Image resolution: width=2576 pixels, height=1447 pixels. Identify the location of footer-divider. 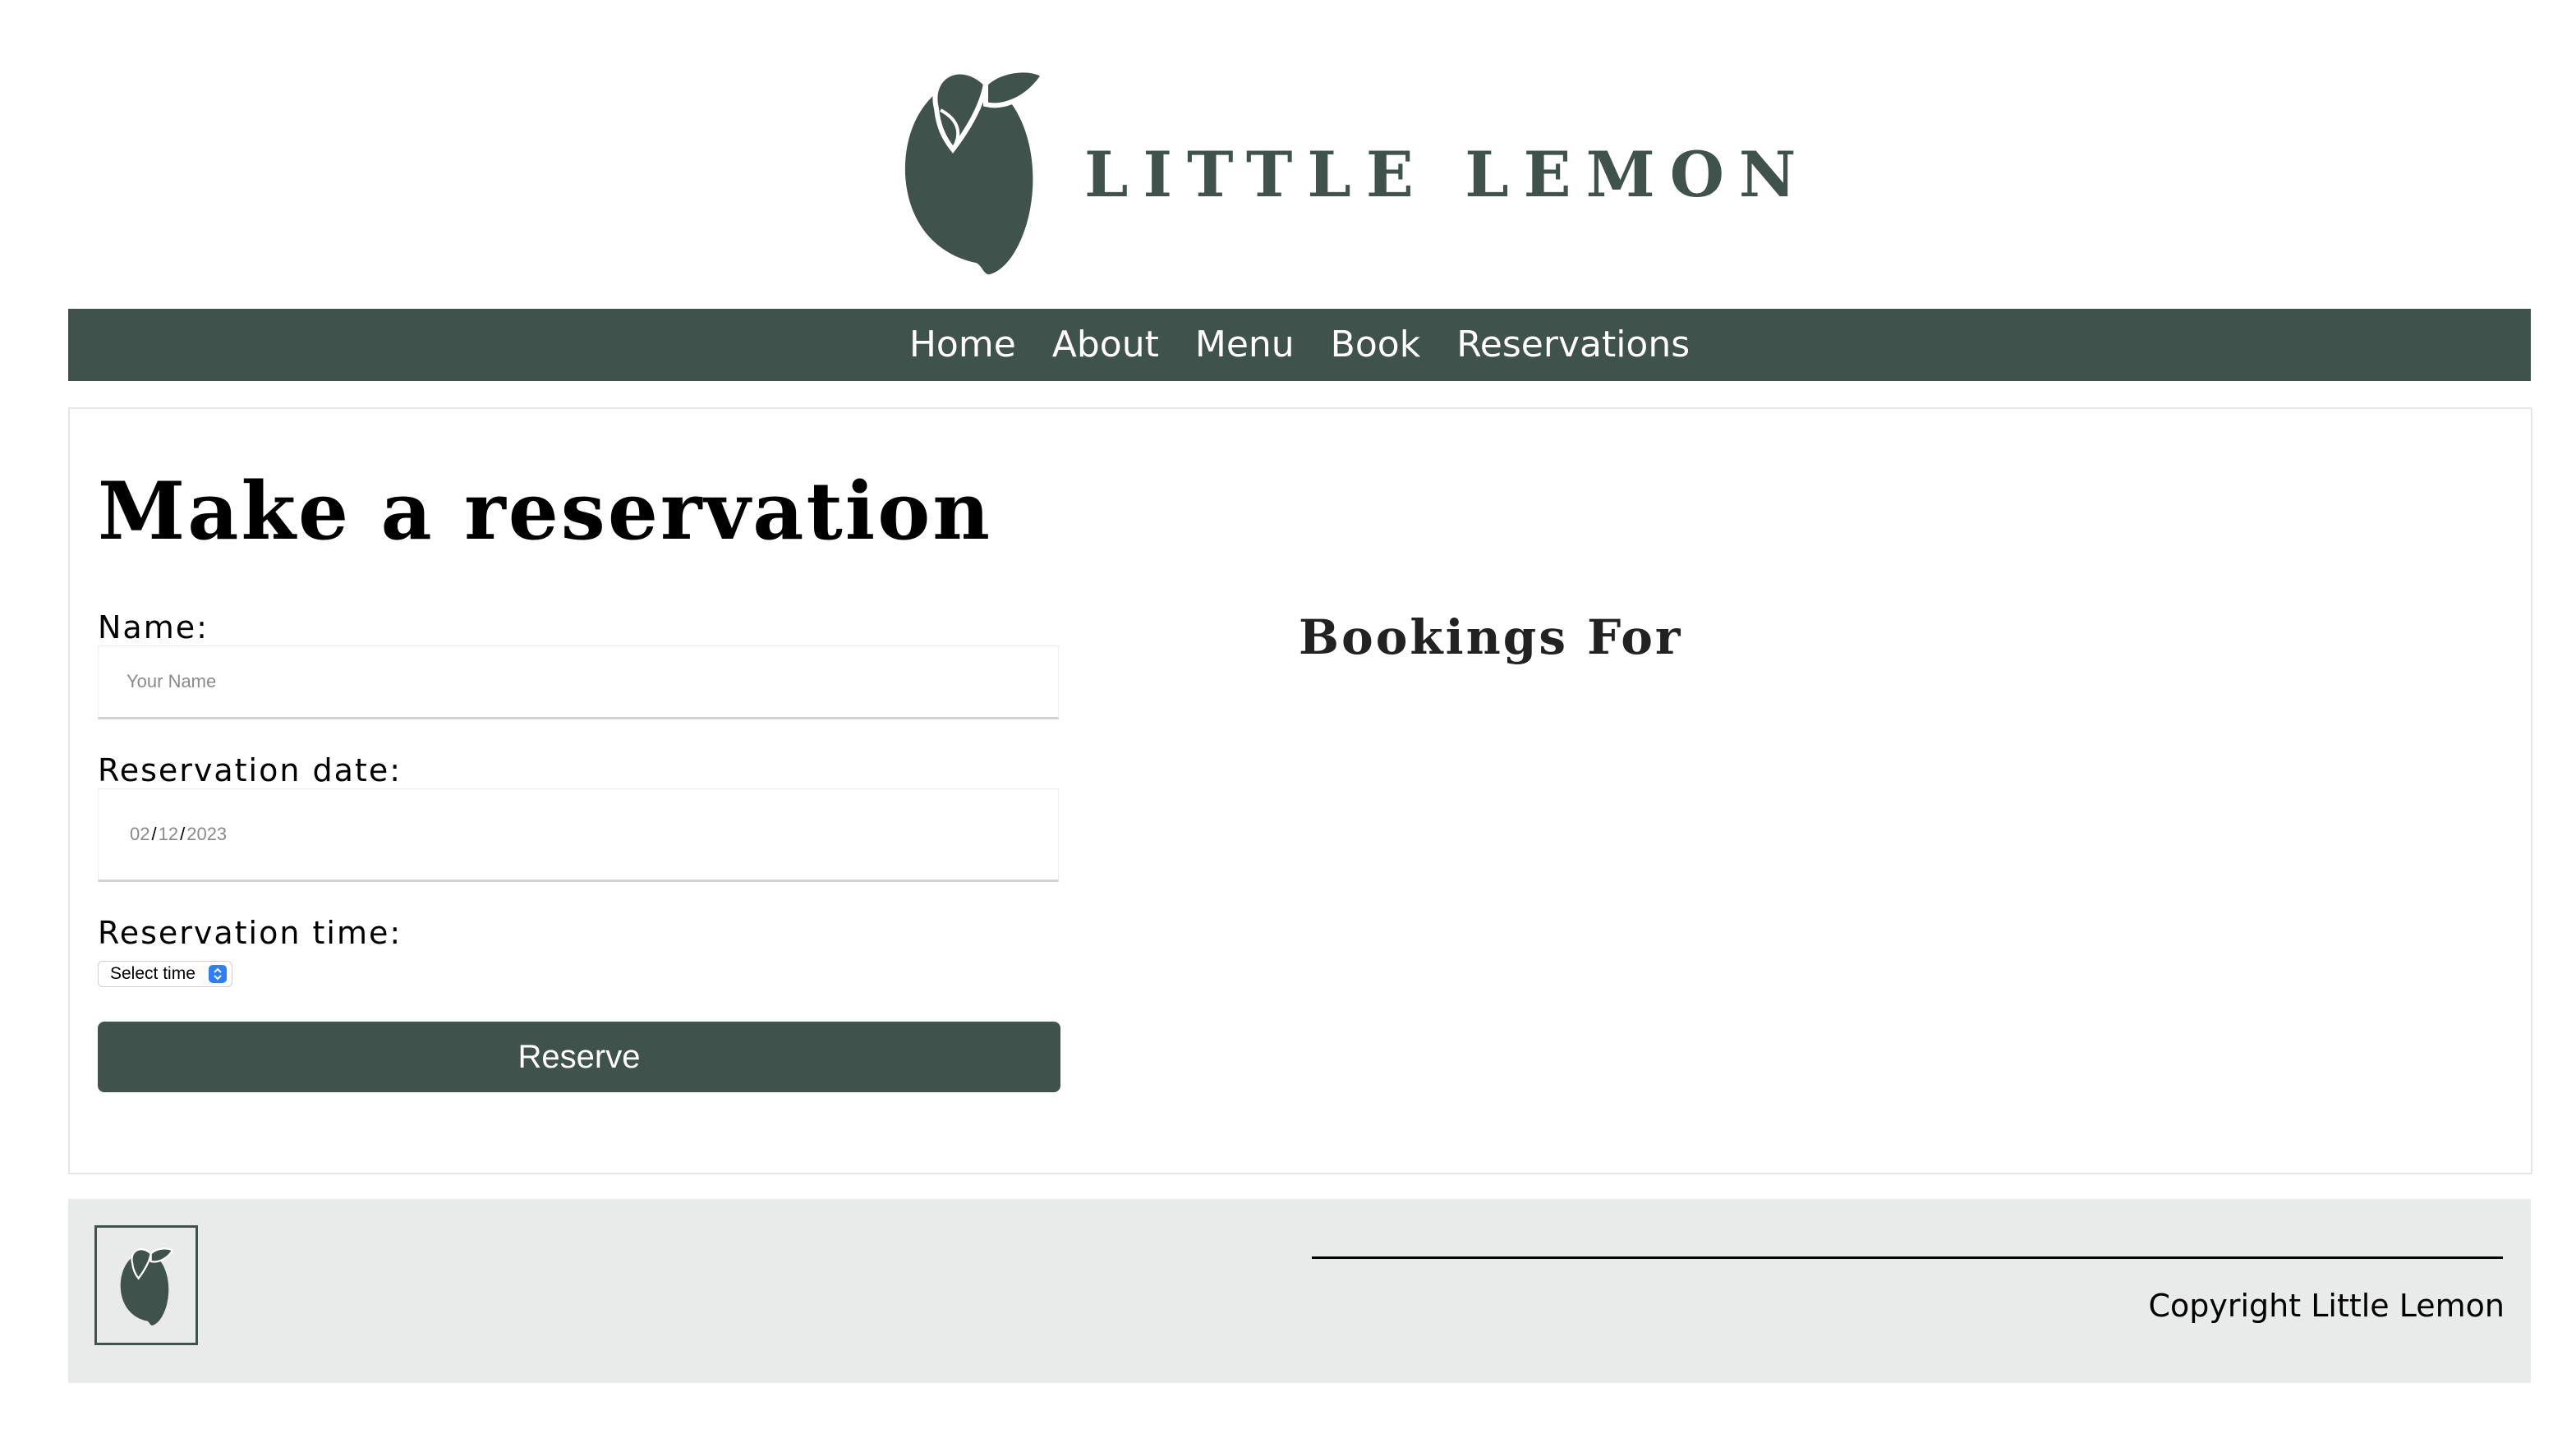
(1907, 1257).